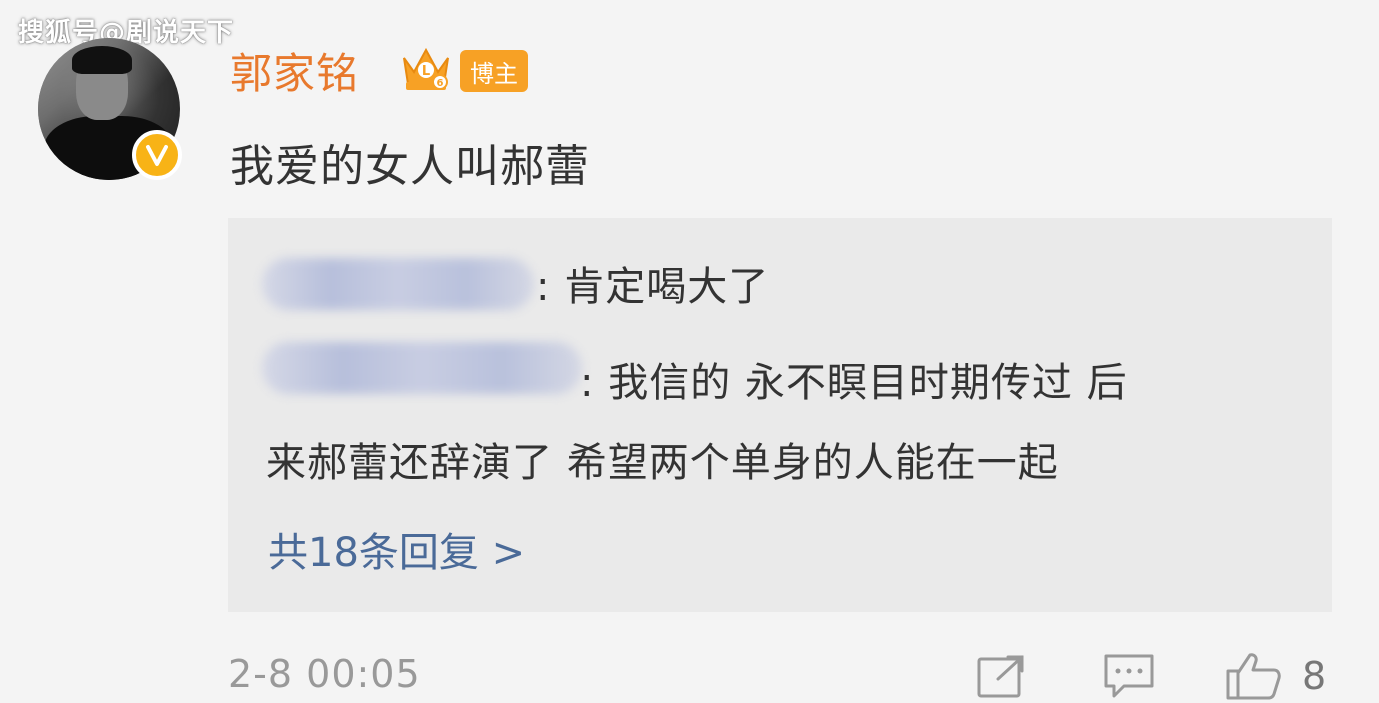 The width and height of the screenshot is (1379, 703). I want to click on like-button: 8, so click(1275, 676).